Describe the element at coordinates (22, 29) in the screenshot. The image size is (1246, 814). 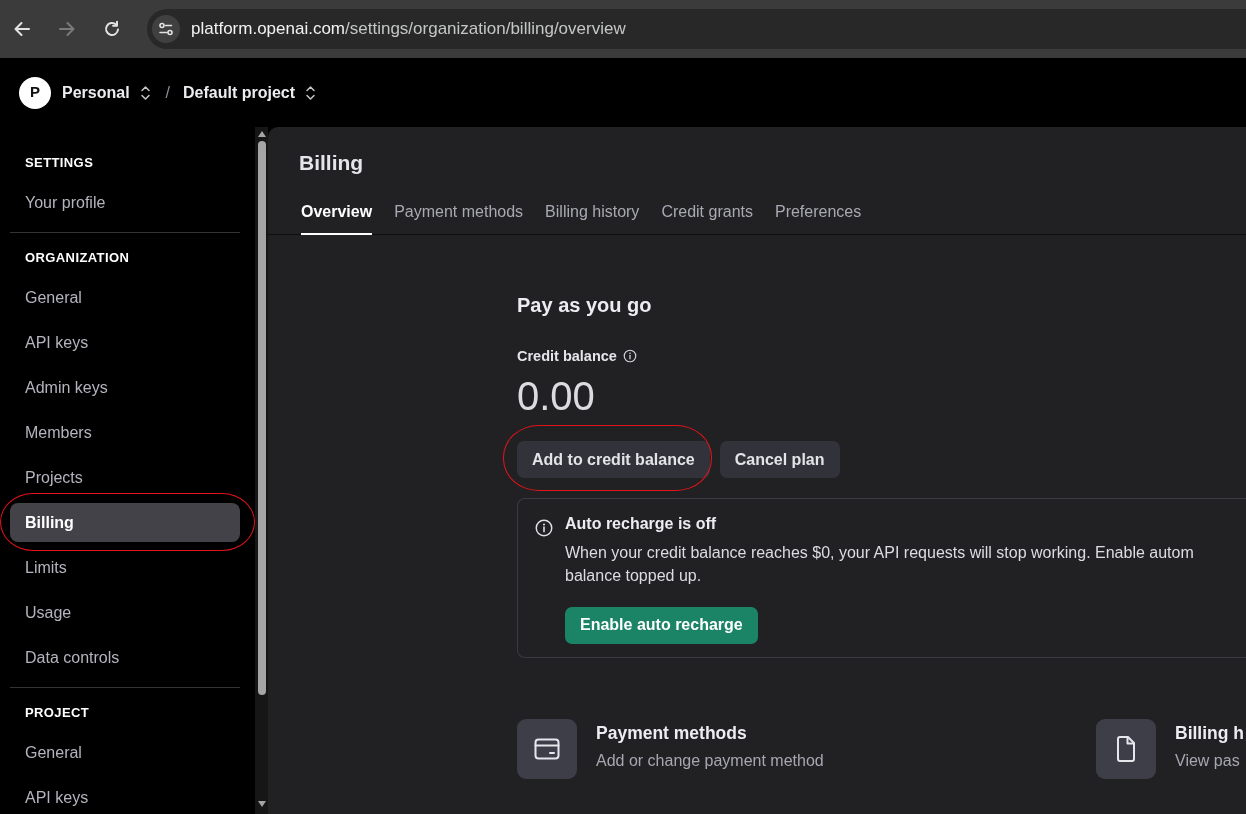
I see `back-arrow-icon` at that location.